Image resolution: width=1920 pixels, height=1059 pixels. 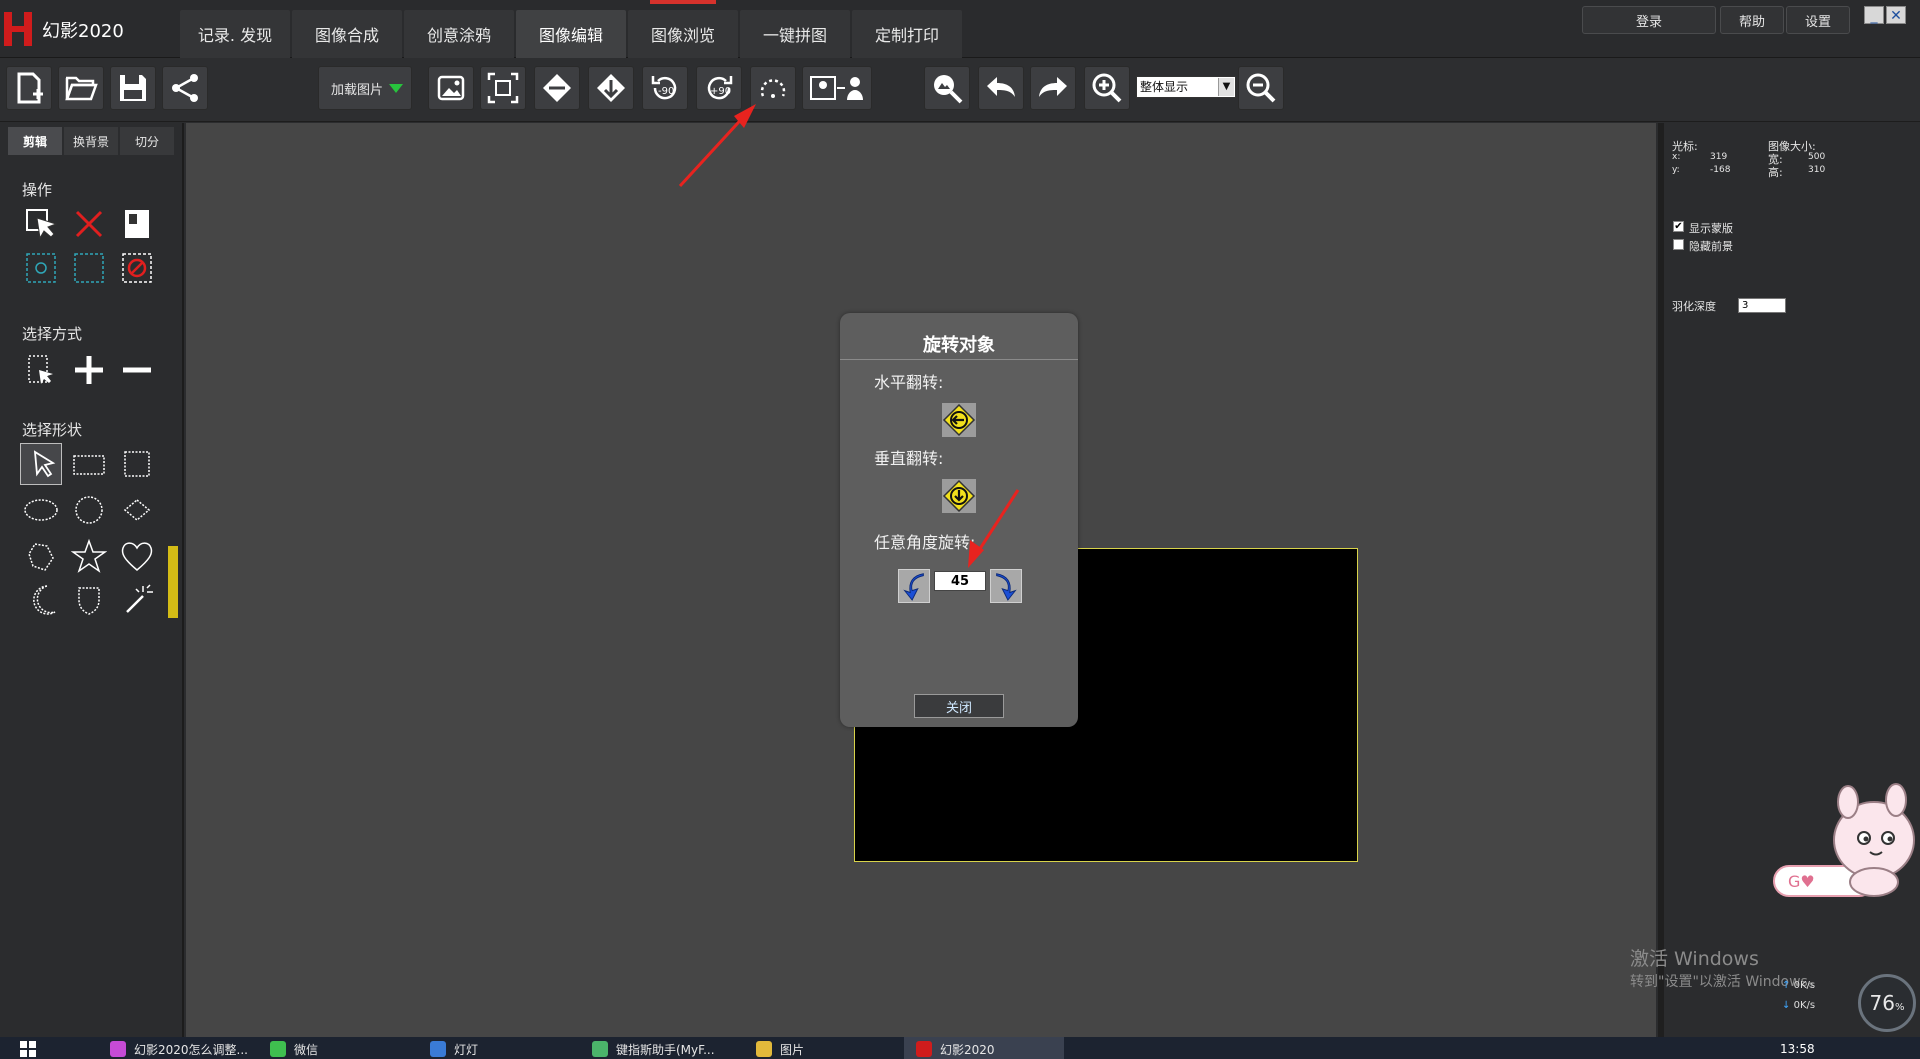 I want to click on tab-clip: 剪辑, so click(x=35, y=141).